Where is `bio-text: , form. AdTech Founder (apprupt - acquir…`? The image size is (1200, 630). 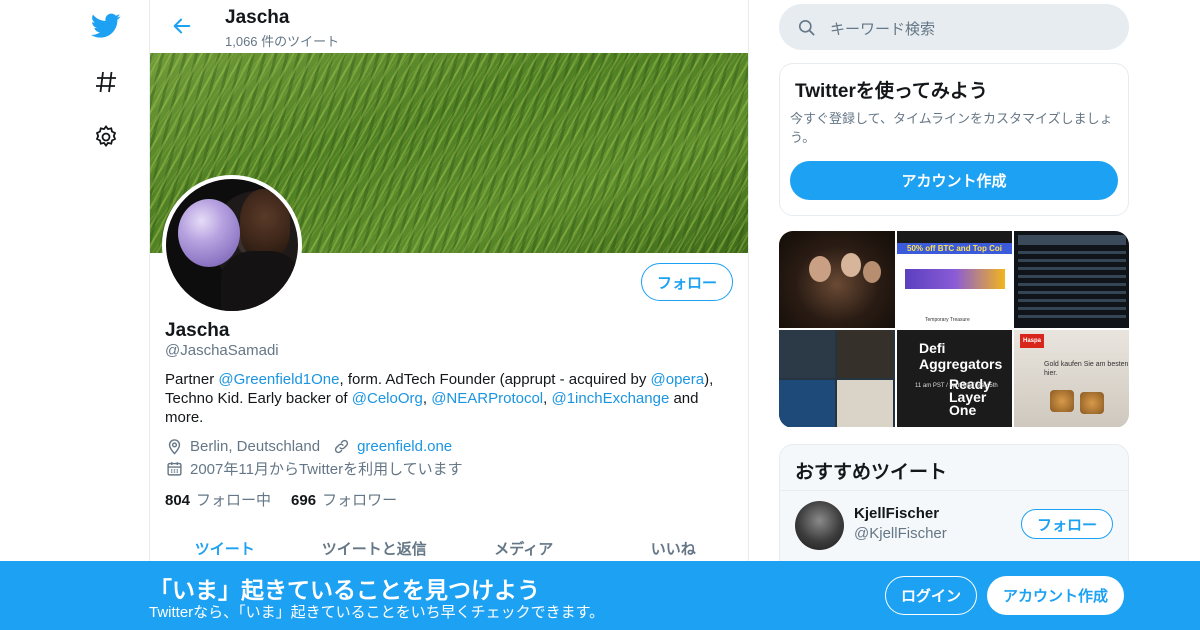 bio-text: , form. AdTech Founder (apprupt - acquir… is located at coordinates (495, 379).